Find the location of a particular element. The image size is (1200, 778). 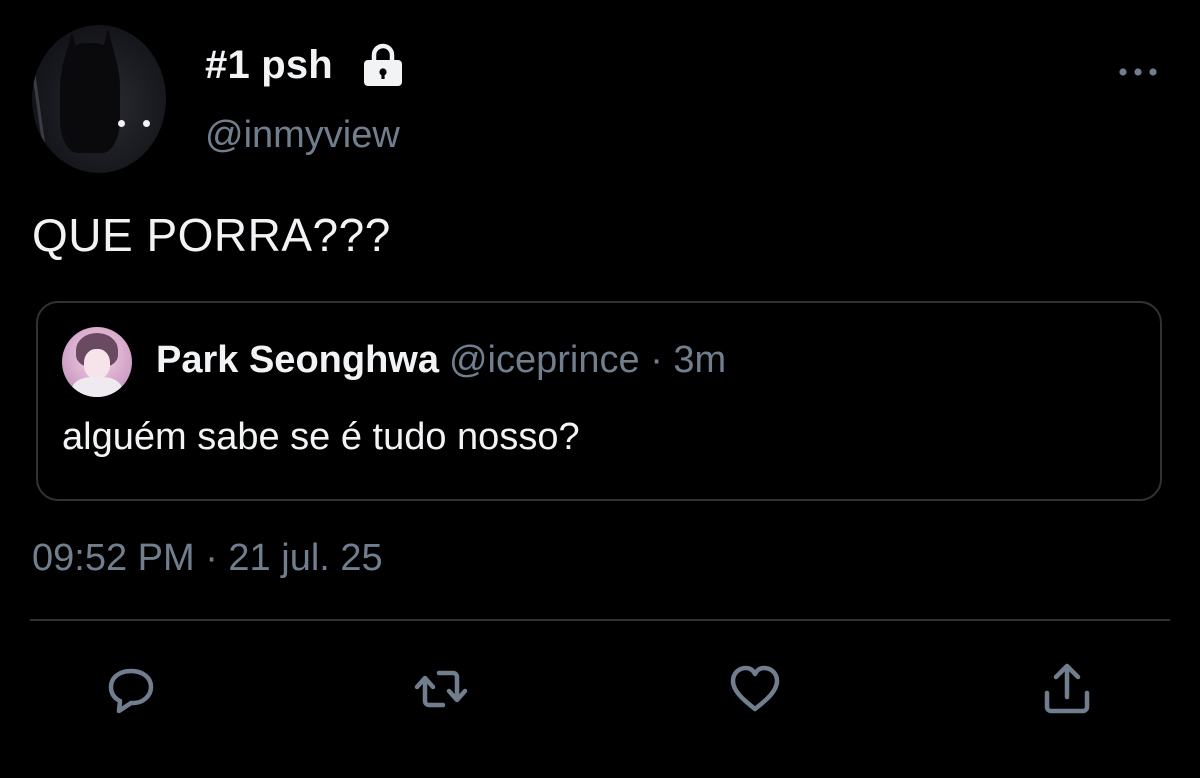

tweet-timestamp: 09:52 PM · 21 jul. 25 is located at coordinates (207, 558).